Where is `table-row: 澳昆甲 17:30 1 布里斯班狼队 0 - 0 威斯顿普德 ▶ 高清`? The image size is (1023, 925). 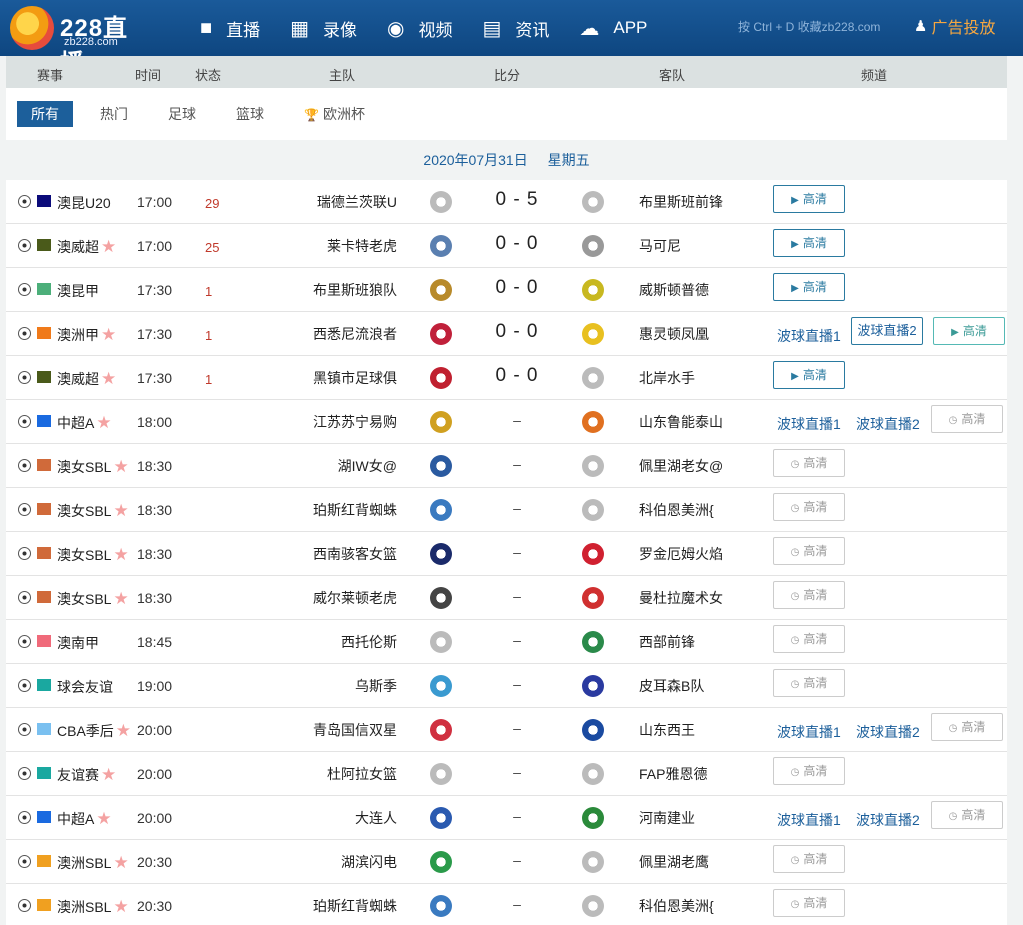
table-row: 澳昆甲 17:30 1 布里斯班狼队 0 - 0 威斯顿普德 ▶ 高清 is located at coordinates (506, 290).